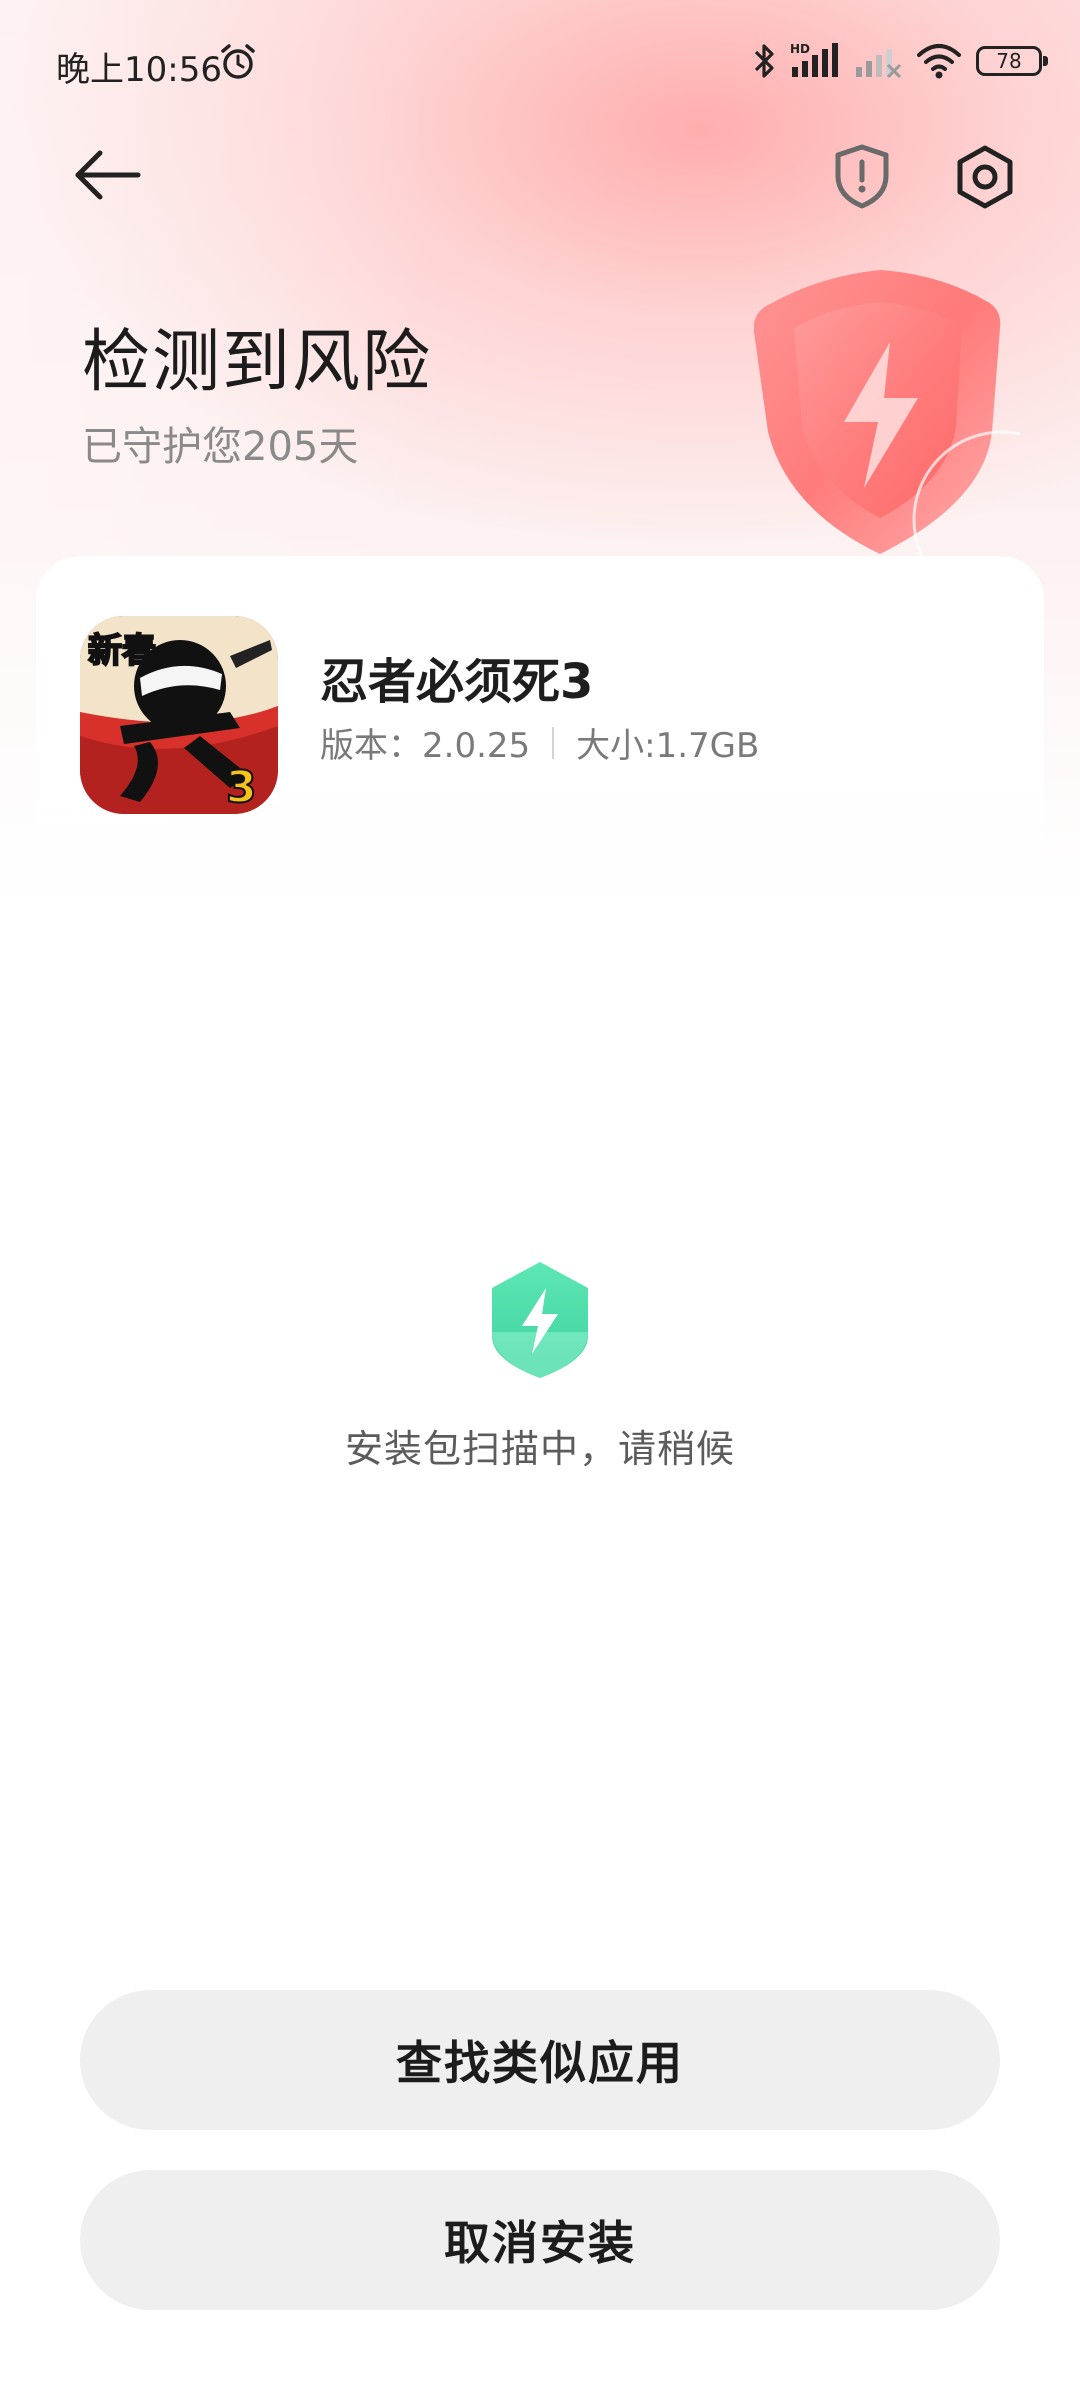  I want to click on wifi-icon, so click(939, 61).